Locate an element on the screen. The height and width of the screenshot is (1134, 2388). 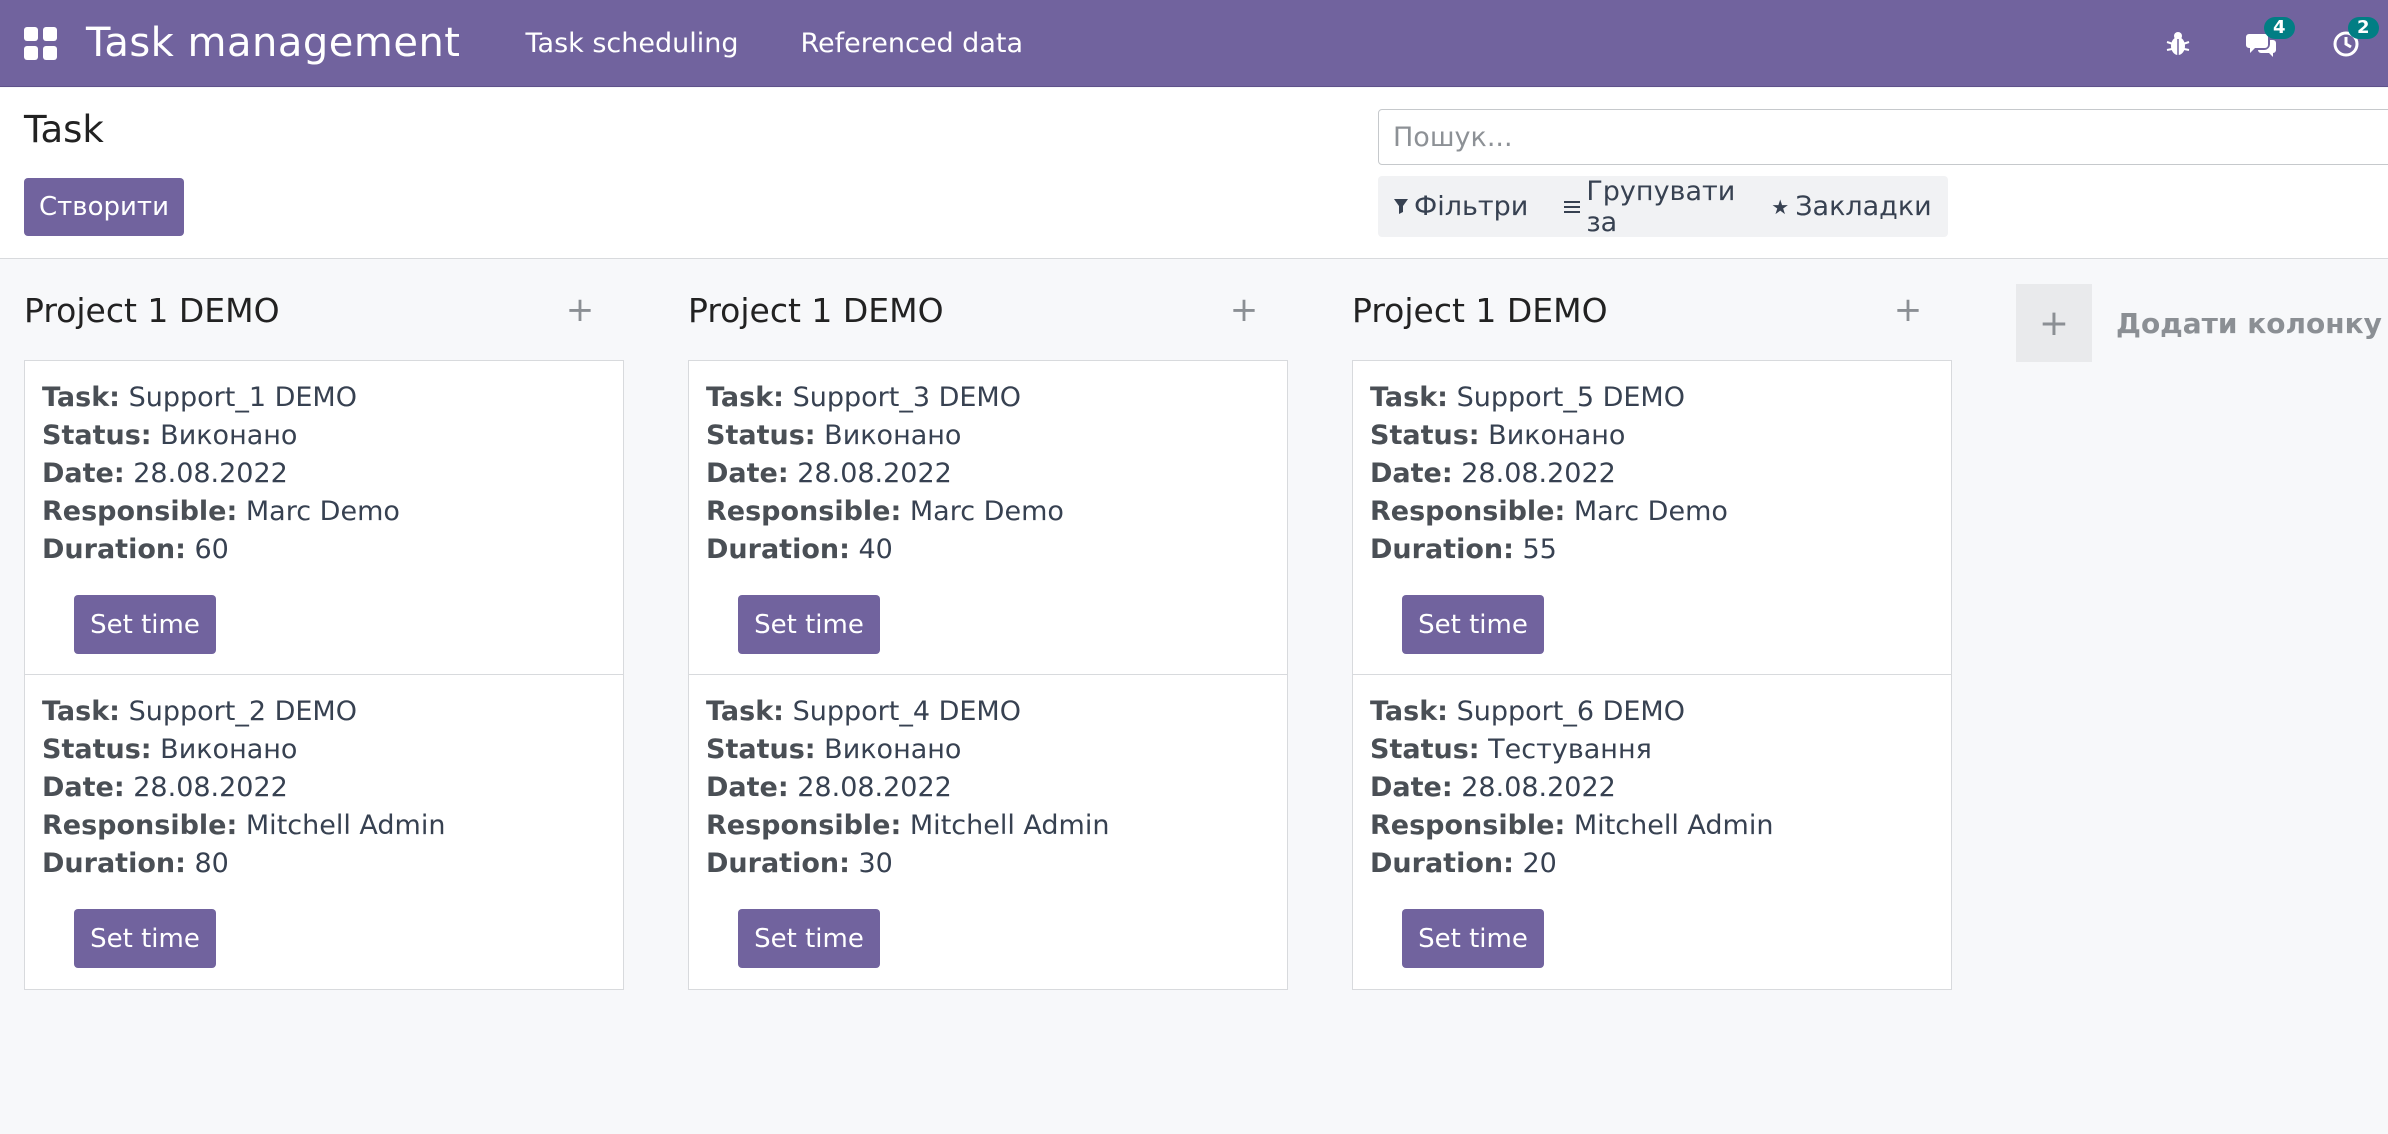
duration-value: 20 is located at coordinates (1539, 863).